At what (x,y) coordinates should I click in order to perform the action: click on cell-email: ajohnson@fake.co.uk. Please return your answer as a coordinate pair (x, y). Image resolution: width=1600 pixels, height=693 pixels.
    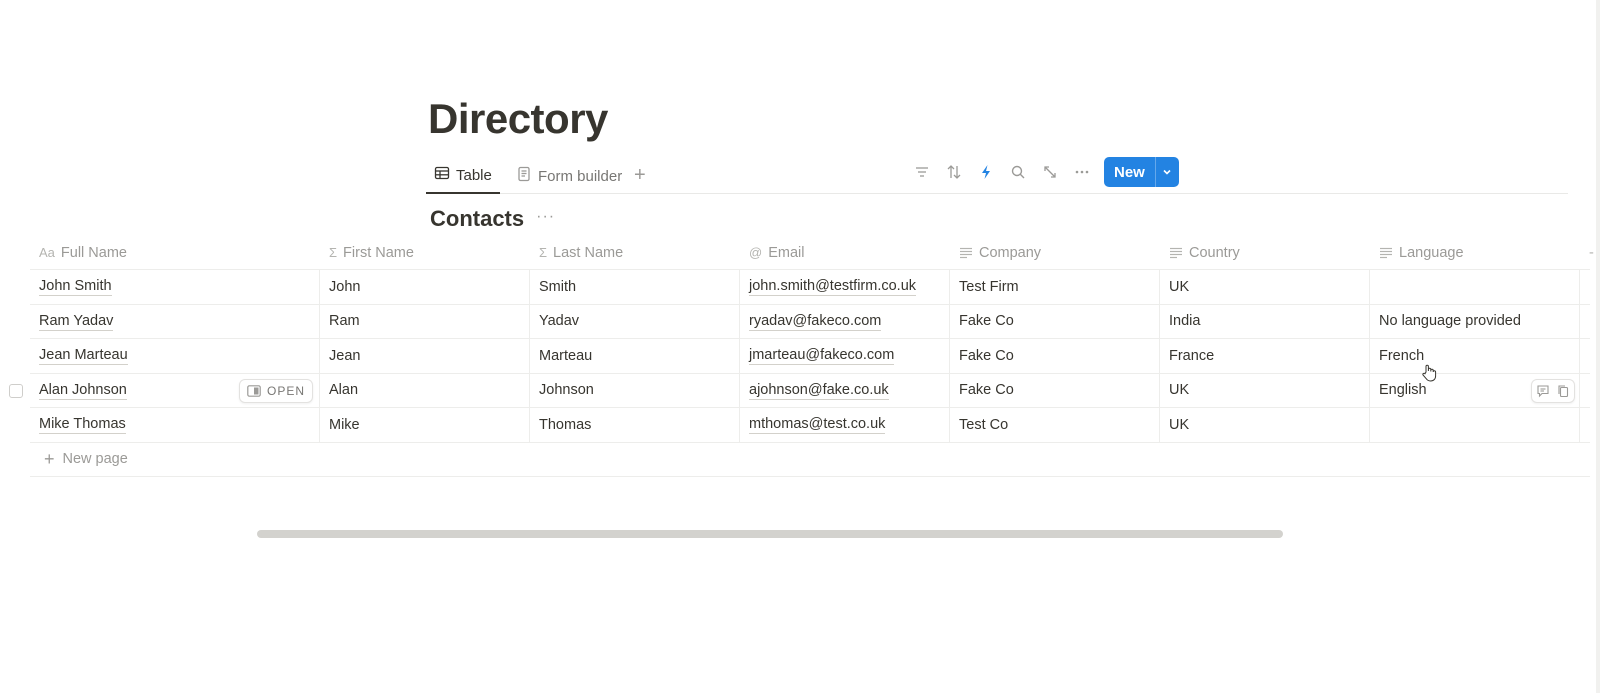
    Looking at the image, I should click on (845, 390).